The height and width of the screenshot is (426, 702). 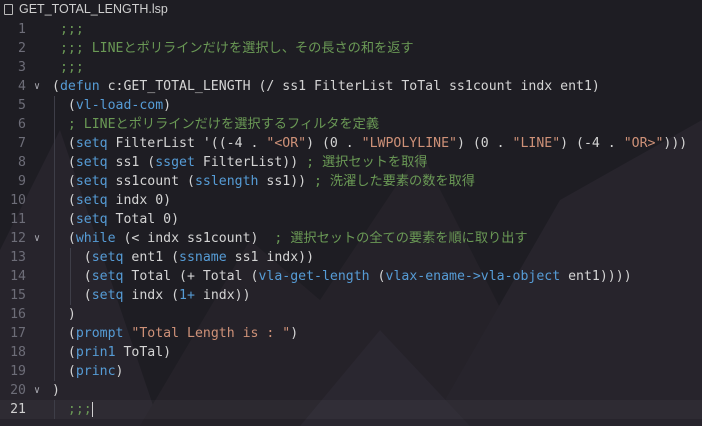 I want to click on code-token: (< indx ss1count), so click(x=195, y=238).